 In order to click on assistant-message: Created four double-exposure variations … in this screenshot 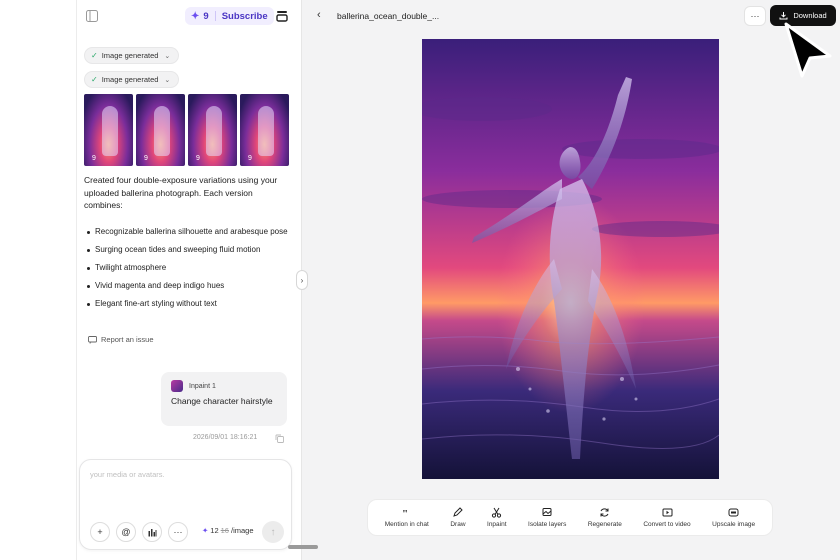, I will do `click(181, 192)`.